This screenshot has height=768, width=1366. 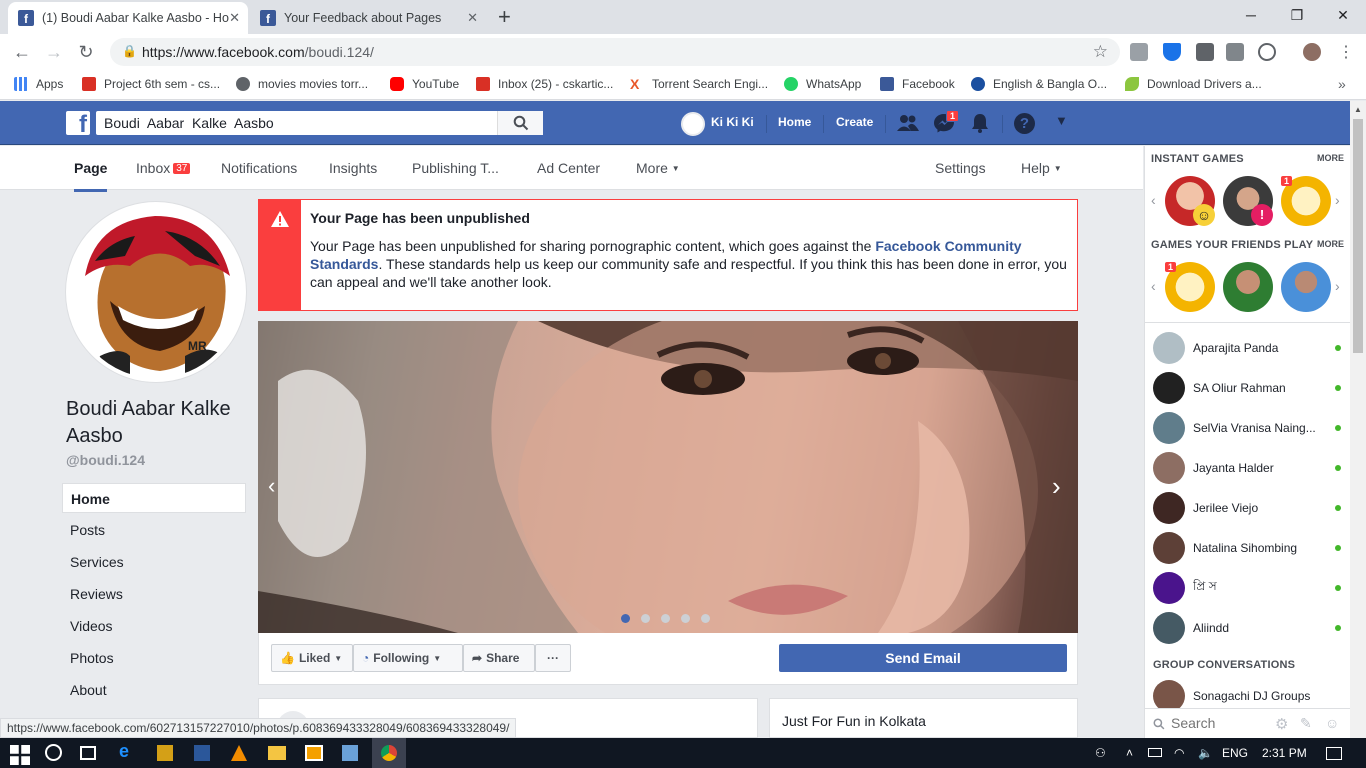 I want to click on instant-games-more-link: MORE, so click(x=1330, y=158).